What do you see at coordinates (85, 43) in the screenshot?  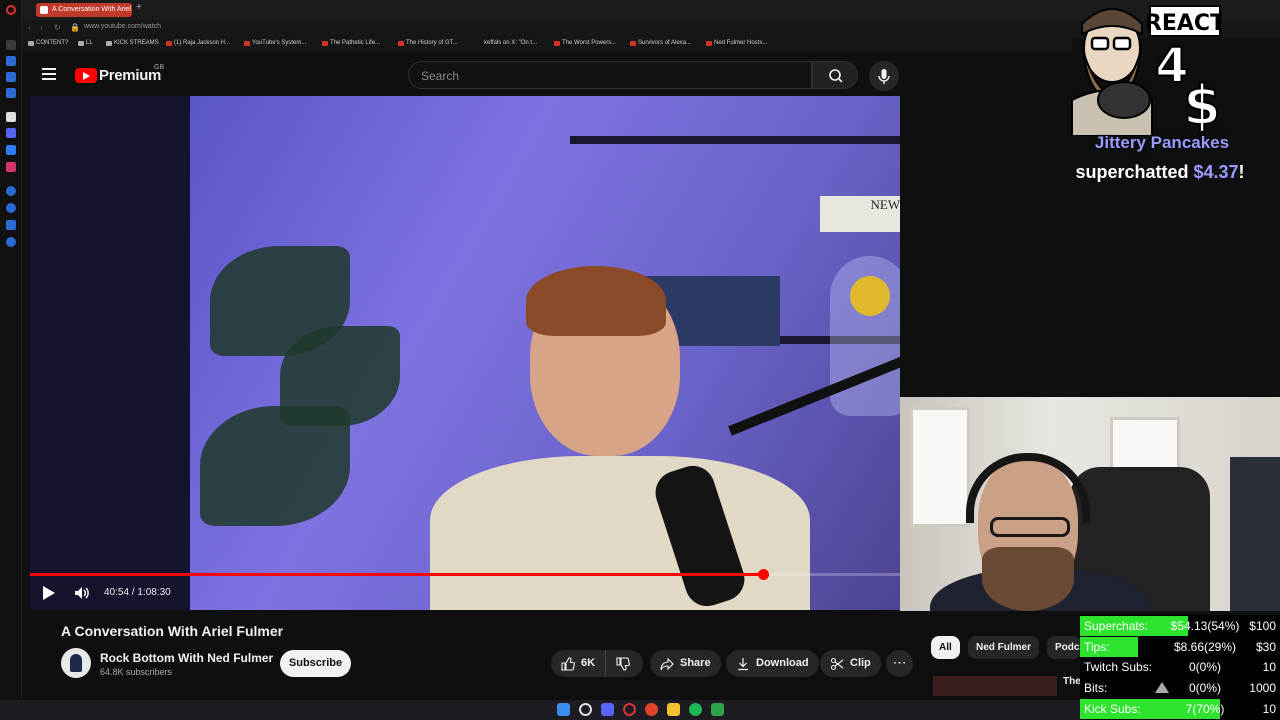 I see `bookmark-item: LL` at bounding box center [85, 43].